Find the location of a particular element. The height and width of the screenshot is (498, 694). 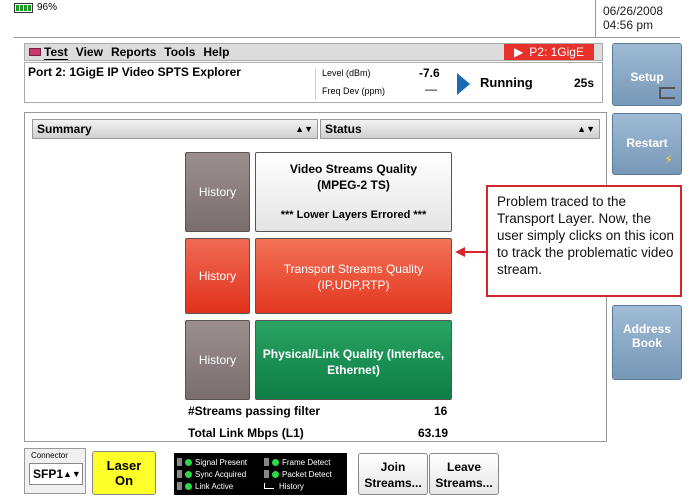

status-select: Status ▲▼ is located at coordinates (460, 129).